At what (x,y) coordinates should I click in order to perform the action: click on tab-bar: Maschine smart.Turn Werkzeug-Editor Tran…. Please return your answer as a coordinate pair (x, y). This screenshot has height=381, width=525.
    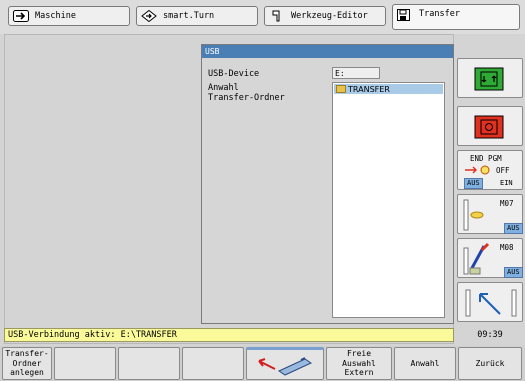
    Looking at the image, I should click on (262, 17).